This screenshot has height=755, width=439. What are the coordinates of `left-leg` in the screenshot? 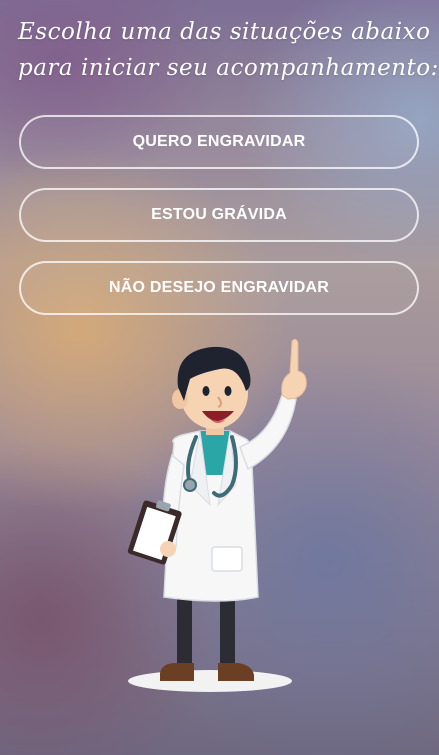 It's located at (184, 633).